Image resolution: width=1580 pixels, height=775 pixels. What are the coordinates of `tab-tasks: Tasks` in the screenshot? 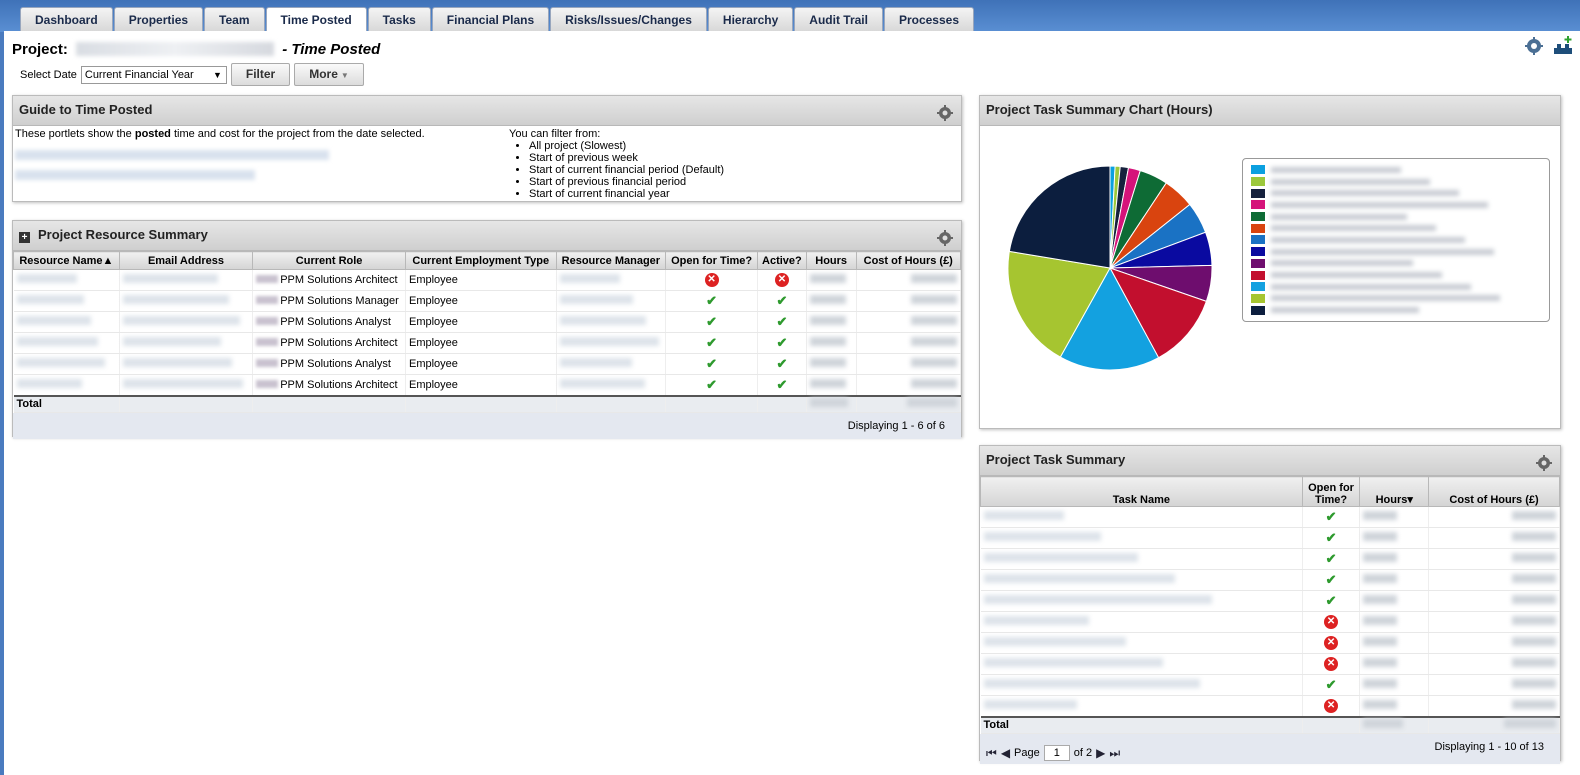 It's located at (399, 19).